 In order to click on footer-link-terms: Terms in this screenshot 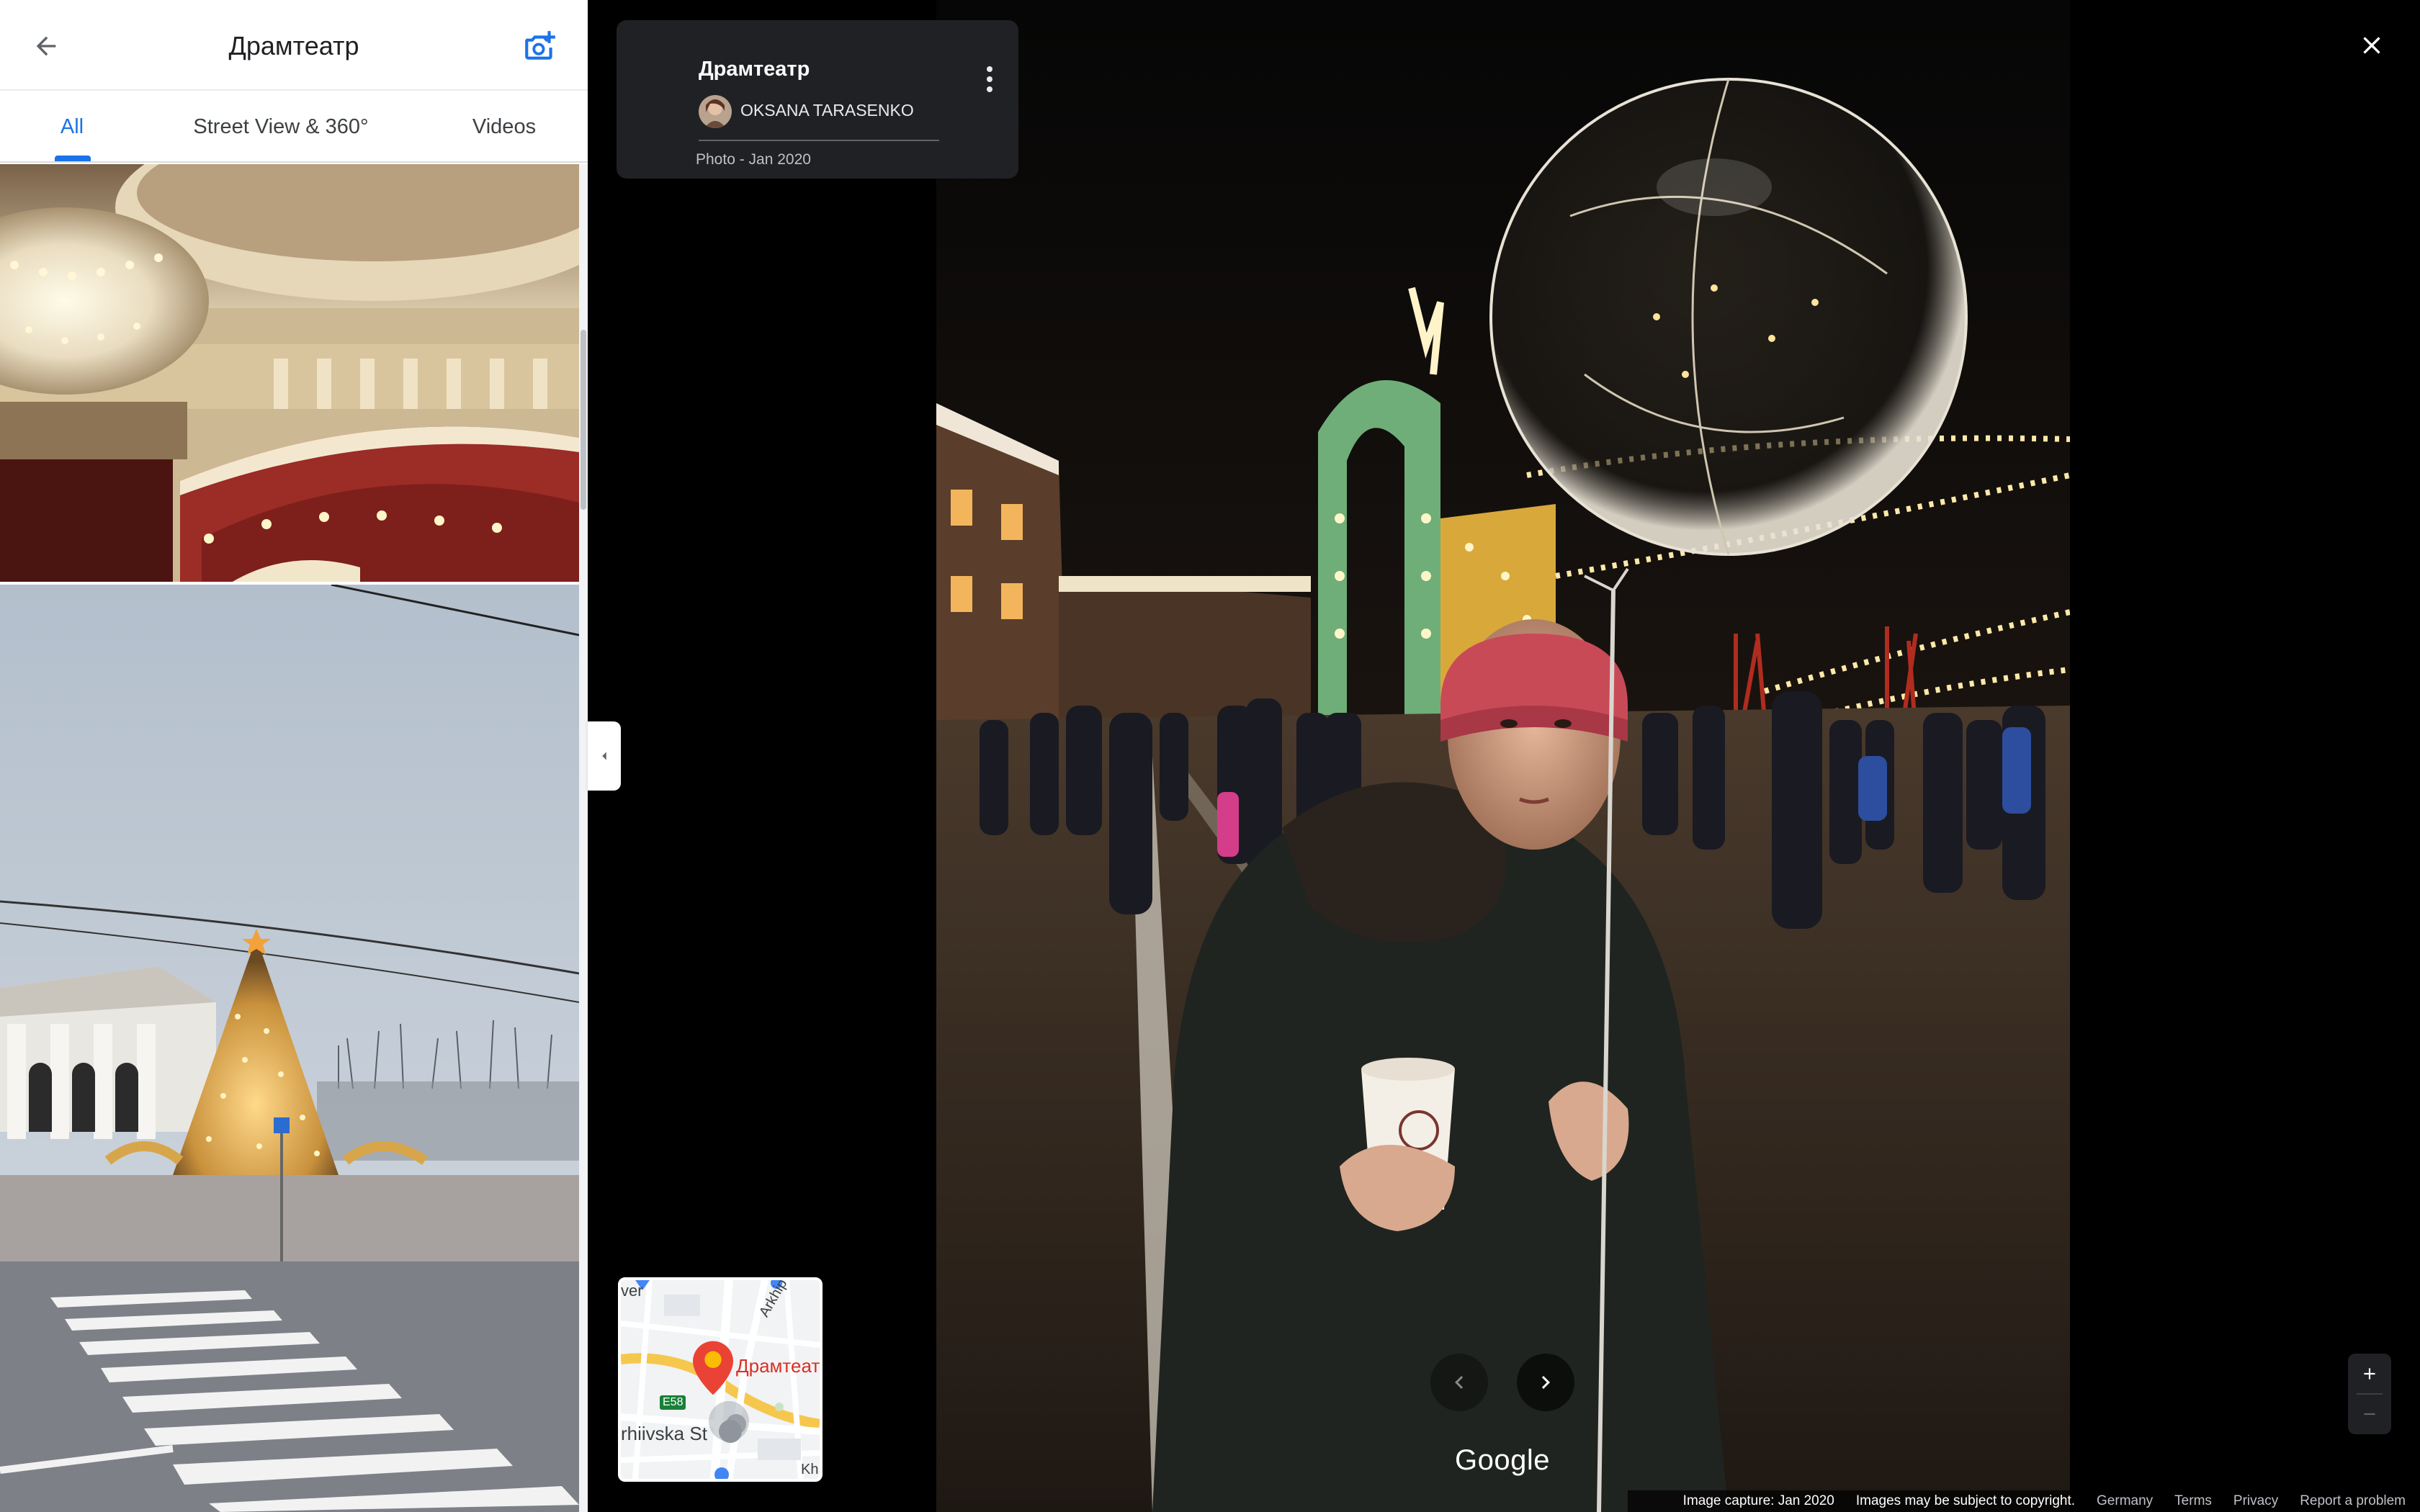, I will do `click(2193, 1501)`.